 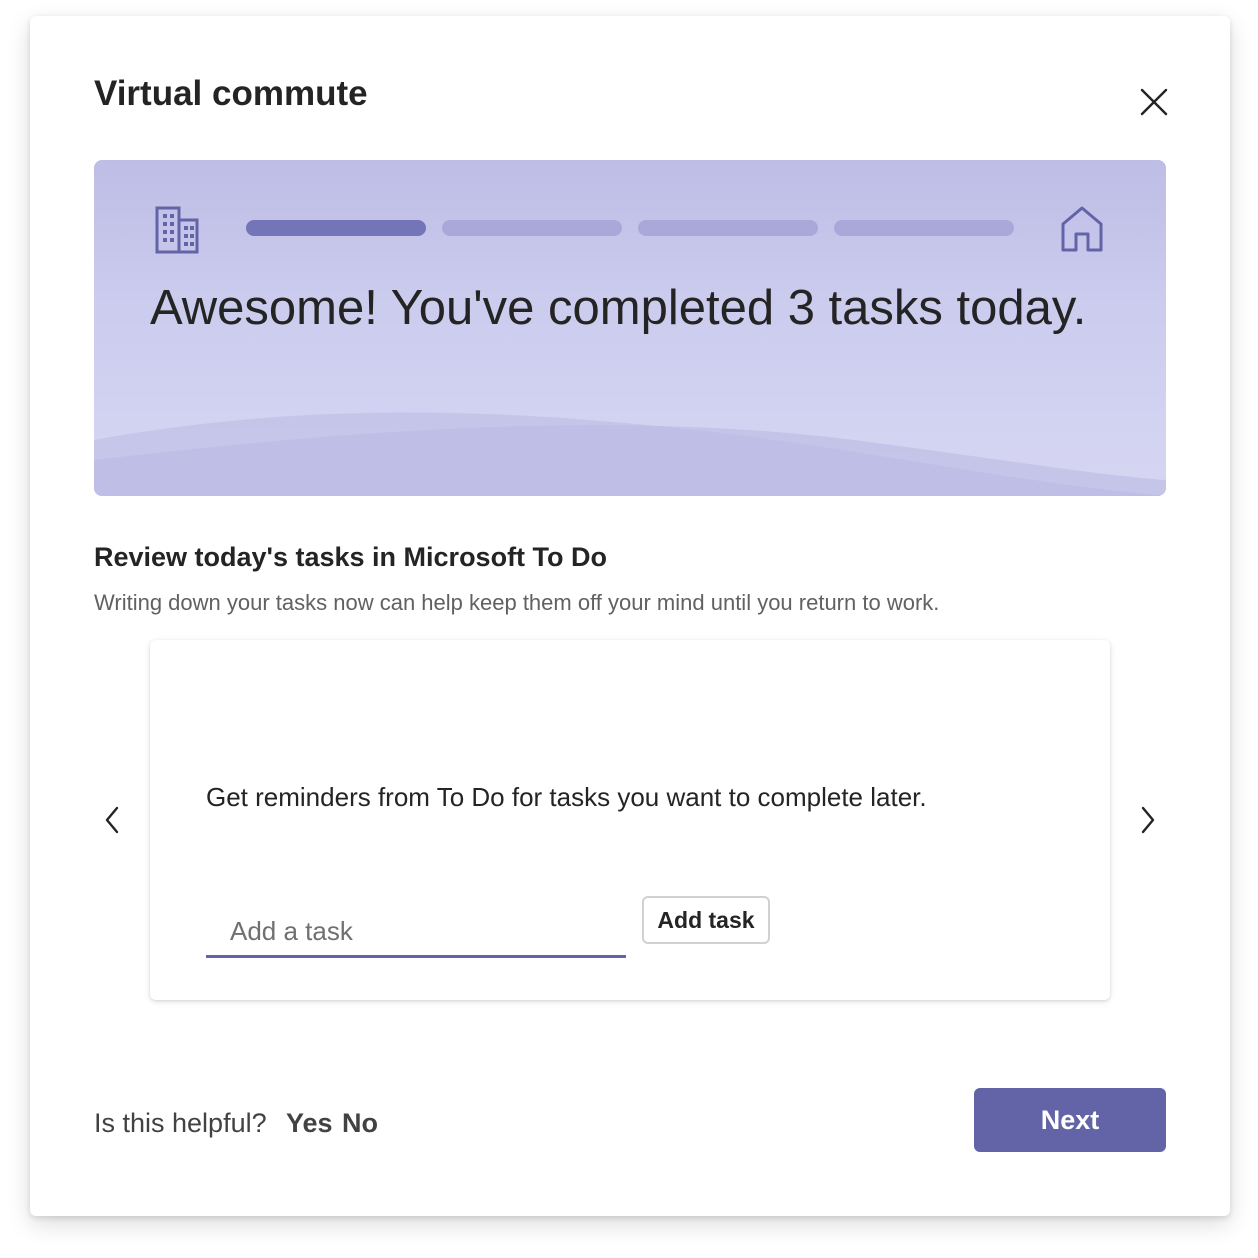 I want to click on building-icon, so click(x=177, y=230).